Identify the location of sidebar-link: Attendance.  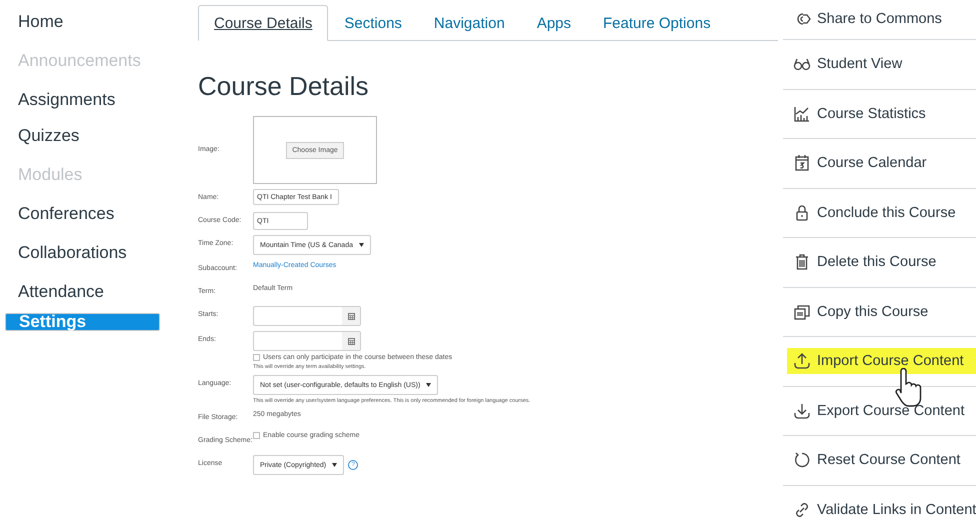
(82, 292).